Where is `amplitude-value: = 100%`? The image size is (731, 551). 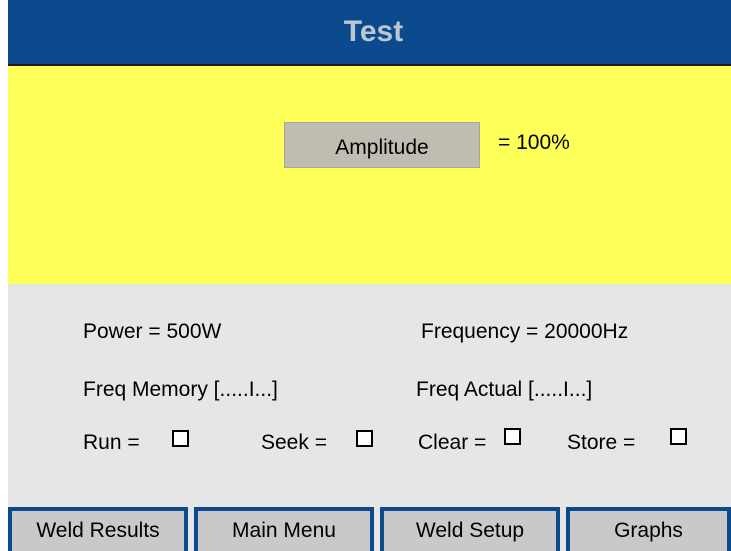
amplitude-value: = 100% is located at coordinates (534, 142).